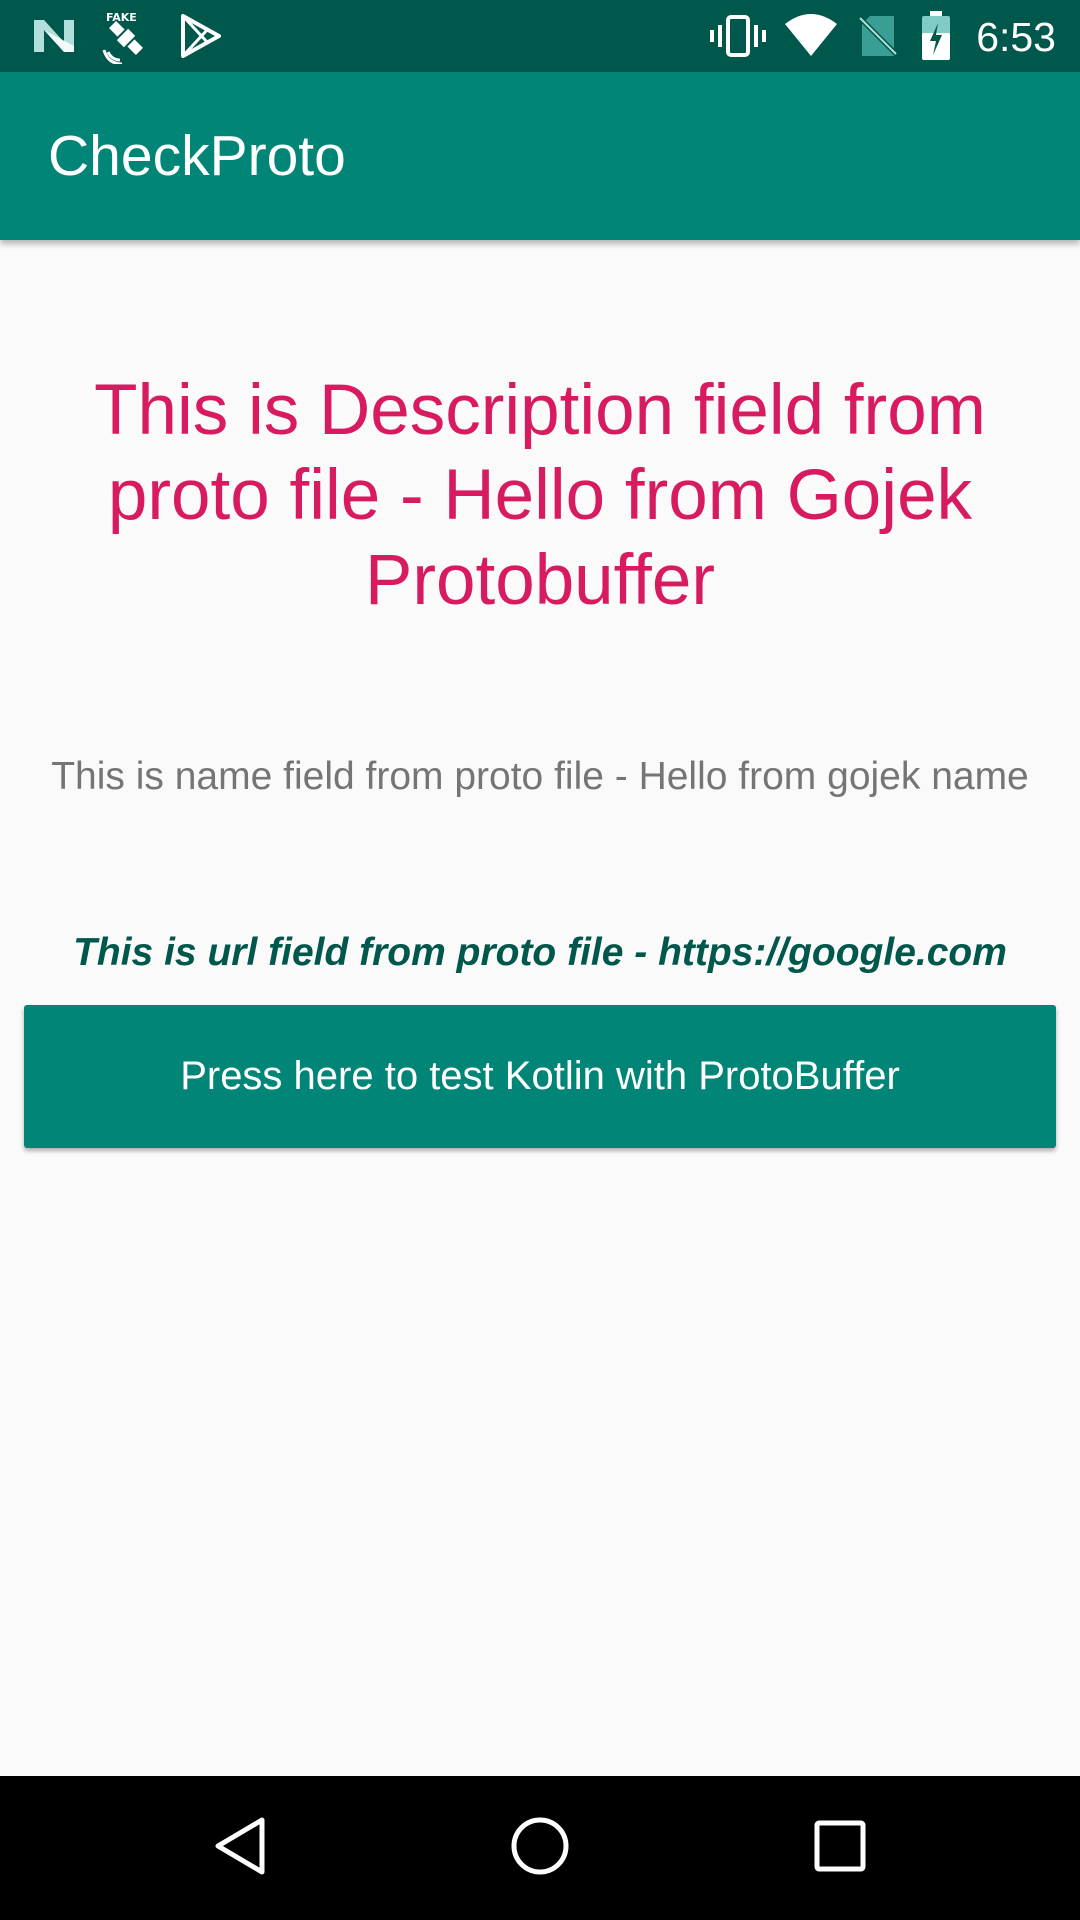 Image resolution: width=1080 pixels, height=1920 pixels. Describe the element at coordinates (54, 36) in the screenshot. I see `notification-n-icon` at that location.